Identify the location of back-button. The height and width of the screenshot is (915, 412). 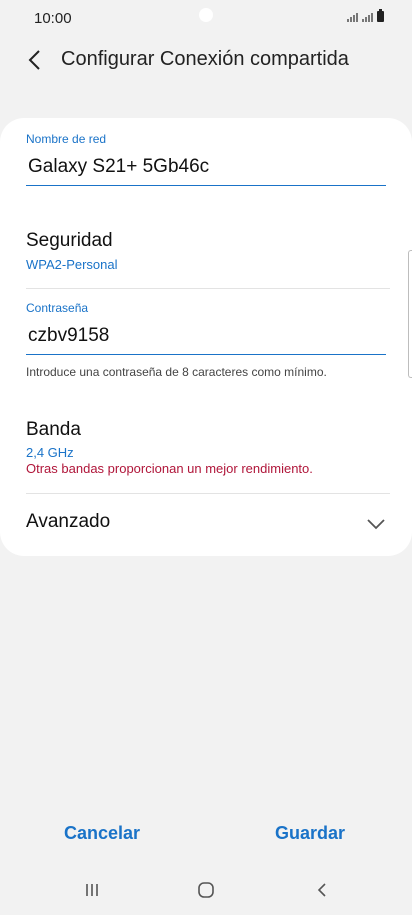
(34, 60).